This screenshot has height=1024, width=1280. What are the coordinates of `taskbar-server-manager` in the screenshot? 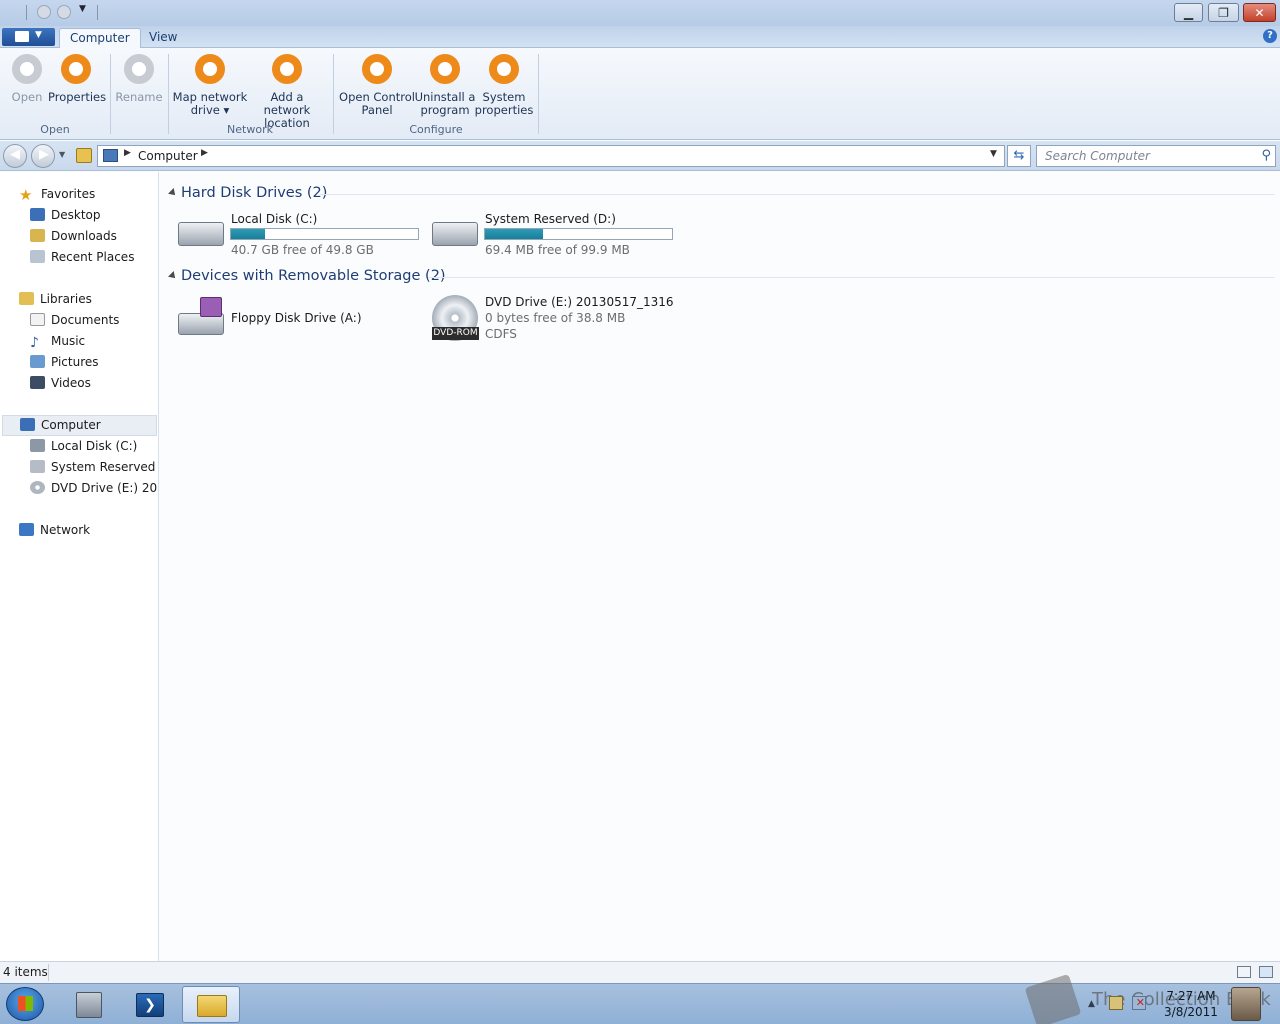 It's located at (89, 1004).